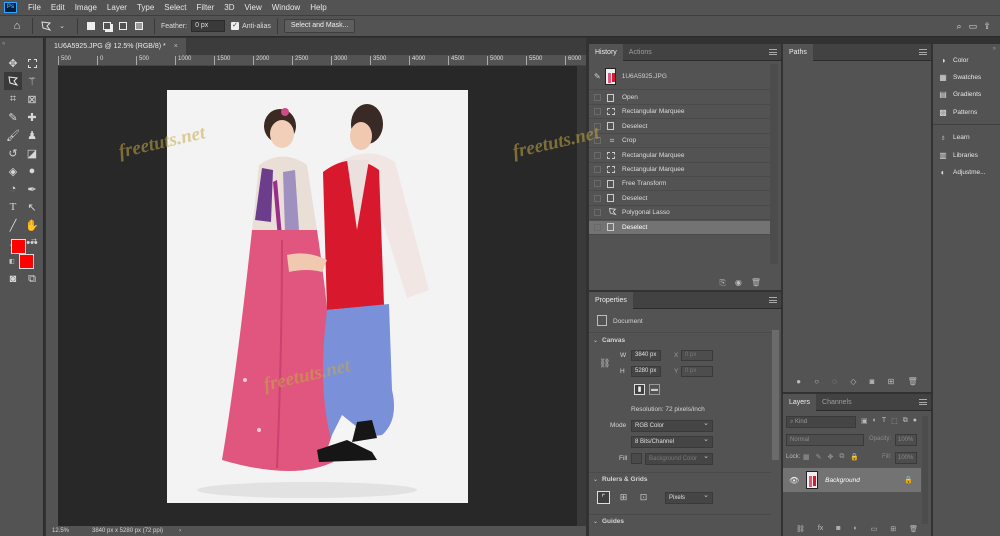 Image resolution: width=1000 pixels, height=536 pixels. Describe the element at coordinates (959, 94) in the screenshot. I see `panel-gradients: ▤ Gradients` at that location.